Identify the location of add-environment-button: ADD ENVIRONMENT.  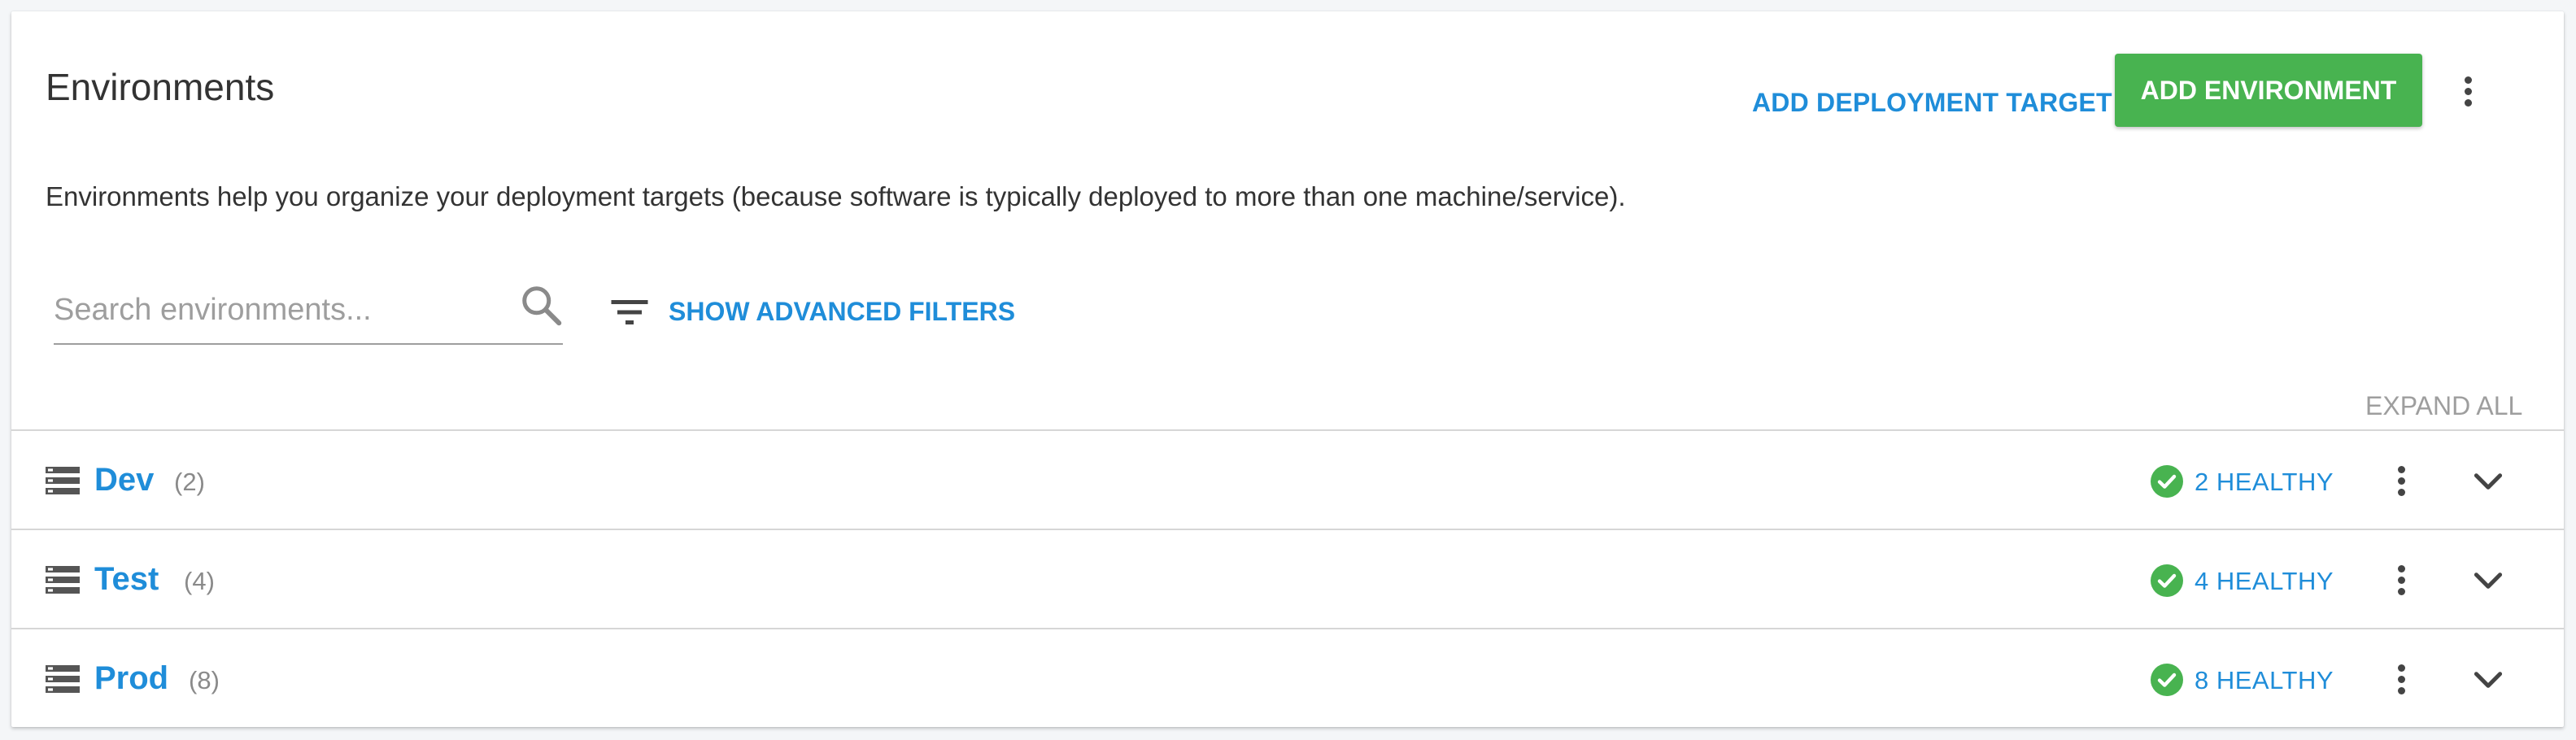
(2268, 90).